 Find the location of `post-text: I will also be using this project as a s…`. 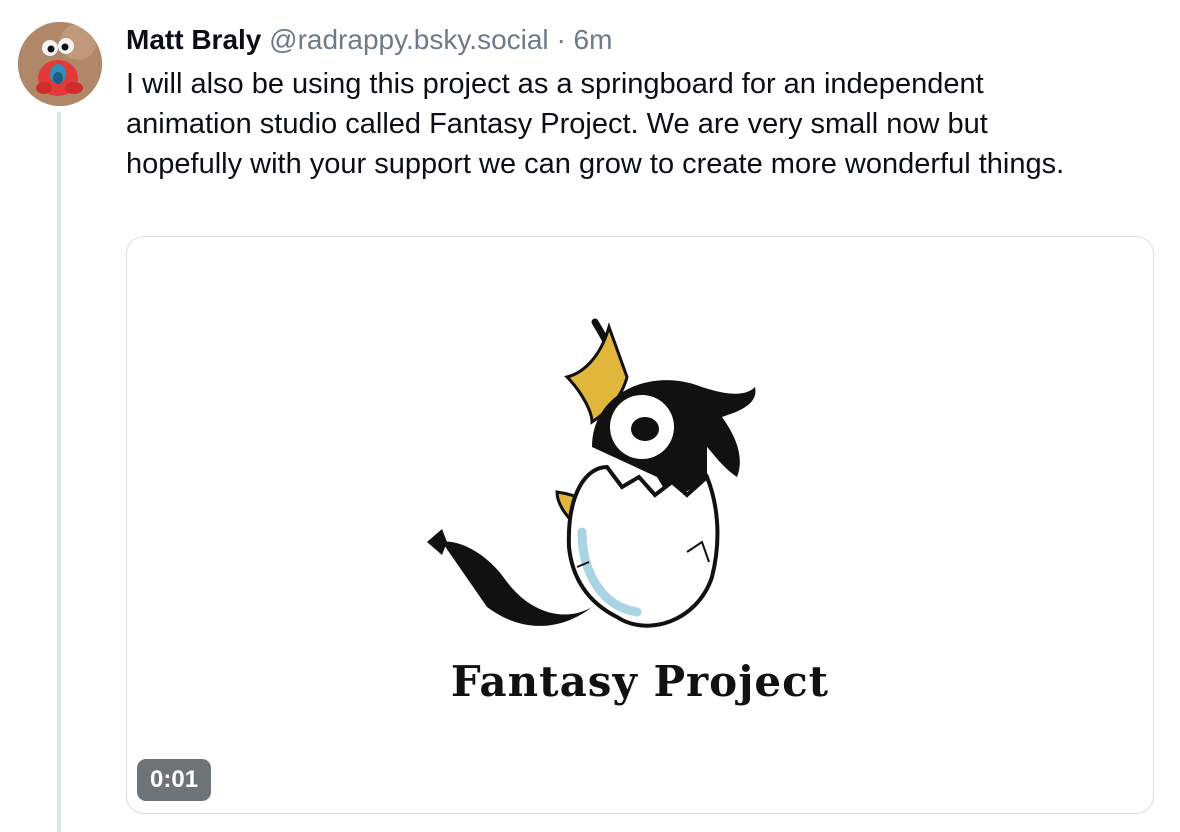

post-text: I will also be using this project as a s… is located at coordinates (595, 124).